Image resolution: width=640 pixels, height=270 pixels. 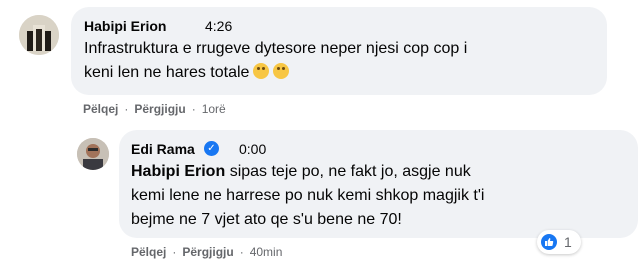 I want to click on thumbs-up-icon, so click(x=549, y=242).